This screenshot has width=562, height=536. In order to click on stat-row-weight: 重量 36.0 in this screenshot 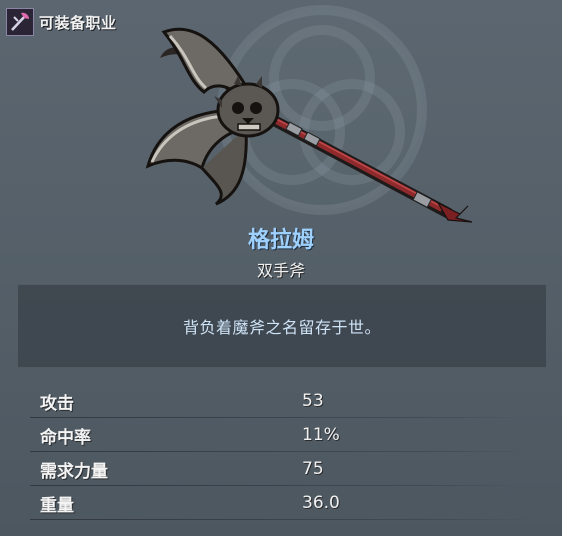, I will do `click(280, 503)`.